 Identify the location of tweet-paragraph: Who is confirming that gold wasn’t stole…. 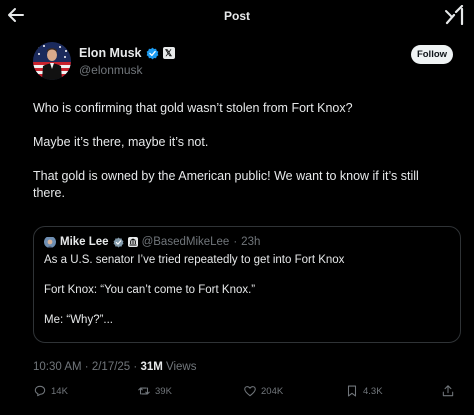
(193, 108).